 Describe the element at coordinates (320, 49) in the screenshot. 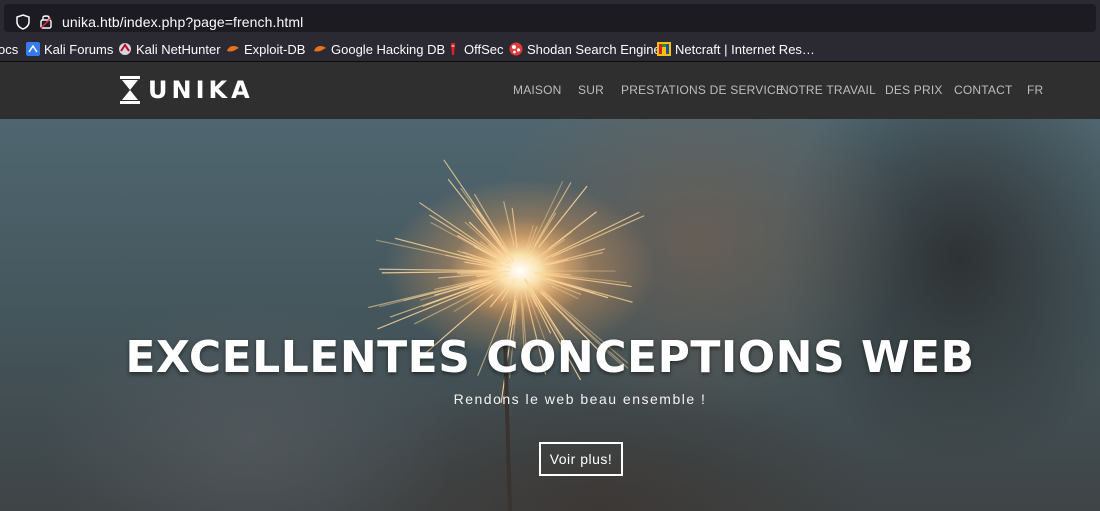

I see `ghdb-icon` at that location.